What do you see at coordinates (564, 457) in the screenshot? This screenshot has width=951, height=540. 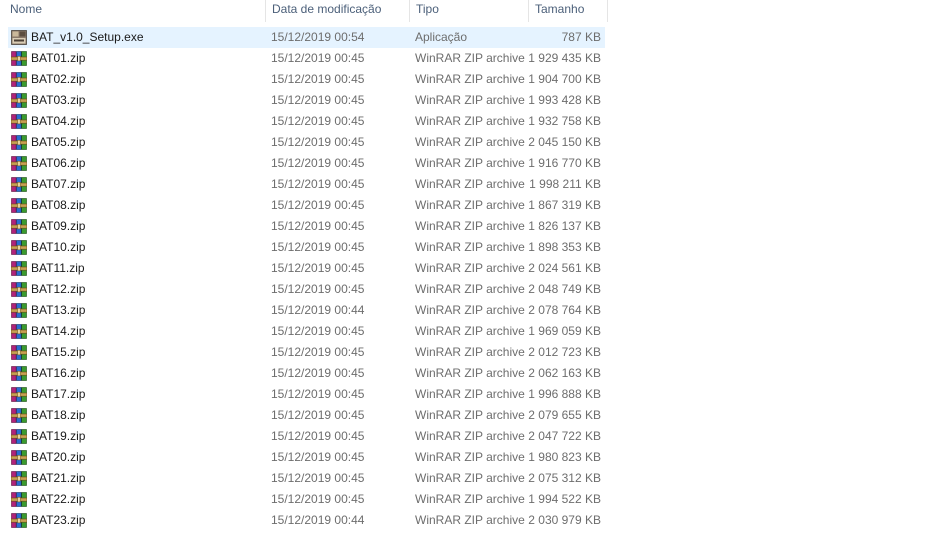 I see `file-size: 1 980 823 KB` at bounding box center [564, 457].